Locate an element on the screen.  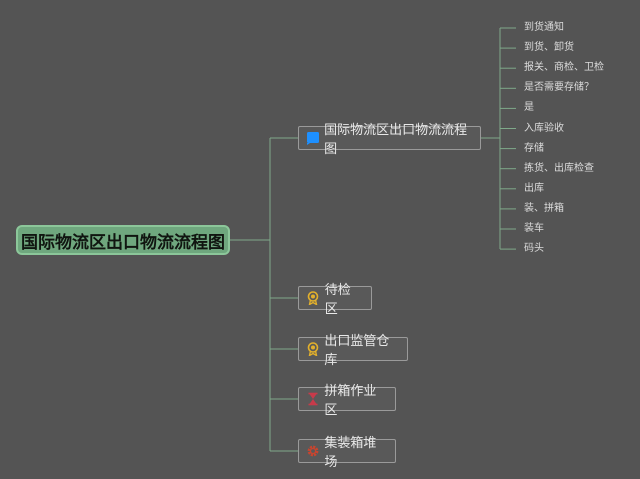
branch-label: 拼箱作业区 is located at coordinates (350, 401).